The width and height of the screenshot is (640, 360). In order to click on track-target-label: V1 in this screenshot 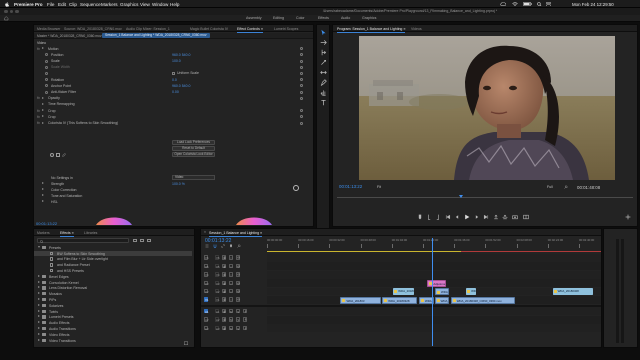, I will do `click(217, 299)`.